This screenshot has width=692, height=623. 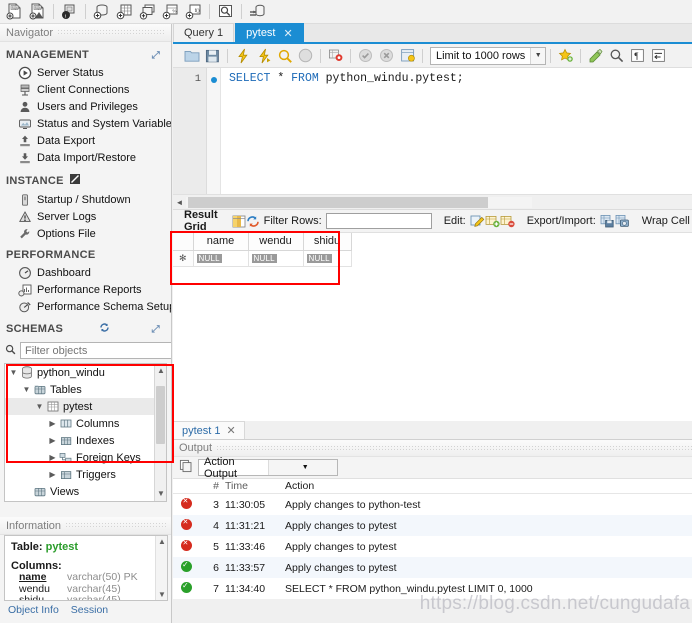 I want to click on new-snippet-icon, so click(x=565, y=56).